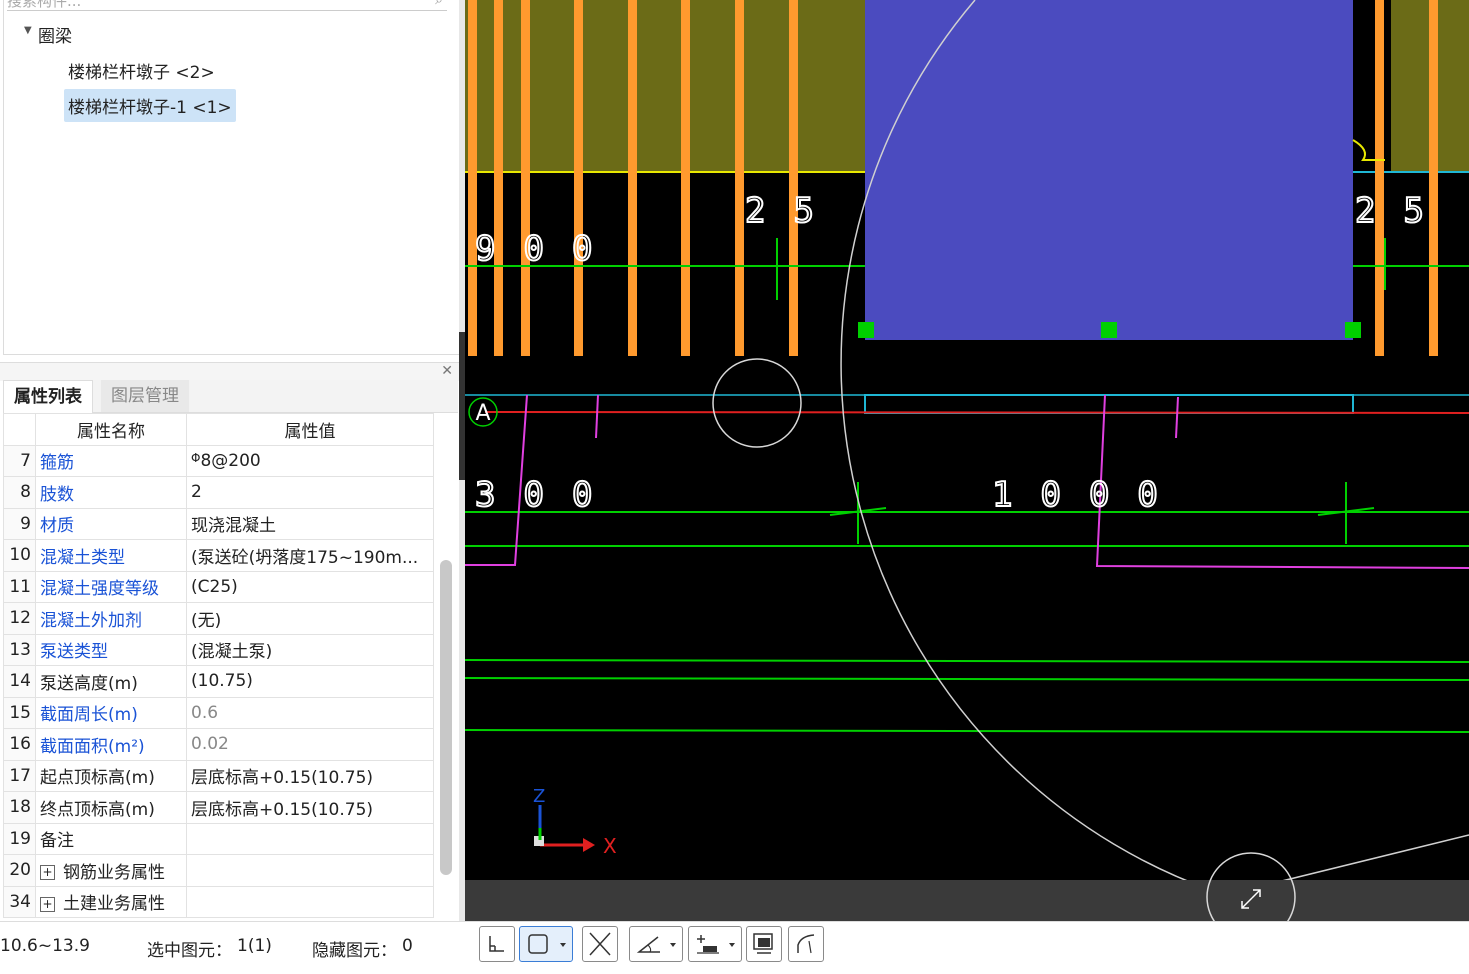 This screenshot has height=974, width=1469. What do you see at coordinates (446, 717) in the screenshot?
I see `property-scrollbar` at bounding box center [446, 717].